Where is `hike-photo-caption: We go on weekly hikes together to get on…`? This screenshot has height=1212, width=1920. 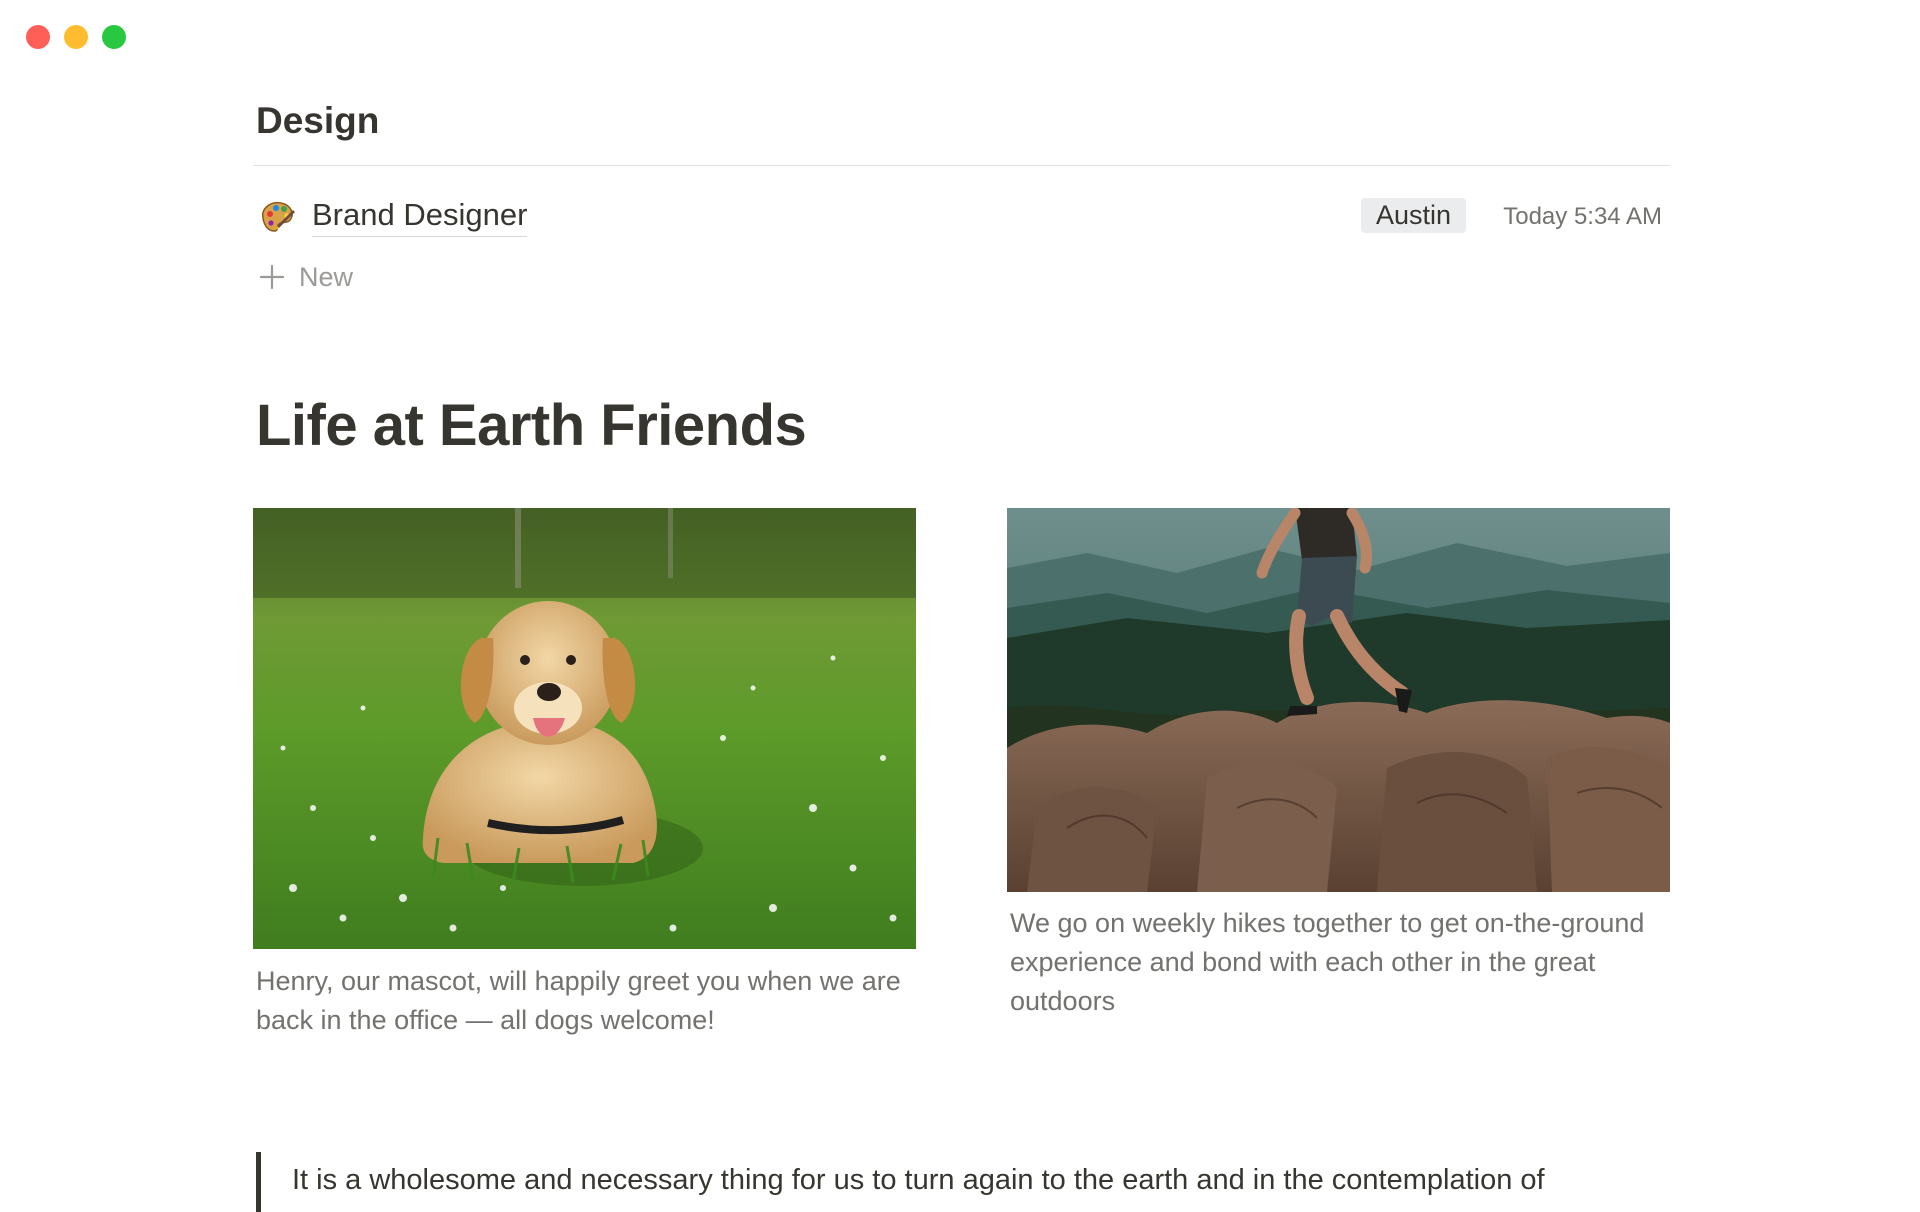
hike-photo-caption: We go on weekly hikes together to get on… is located at coordinates (1327, 962).